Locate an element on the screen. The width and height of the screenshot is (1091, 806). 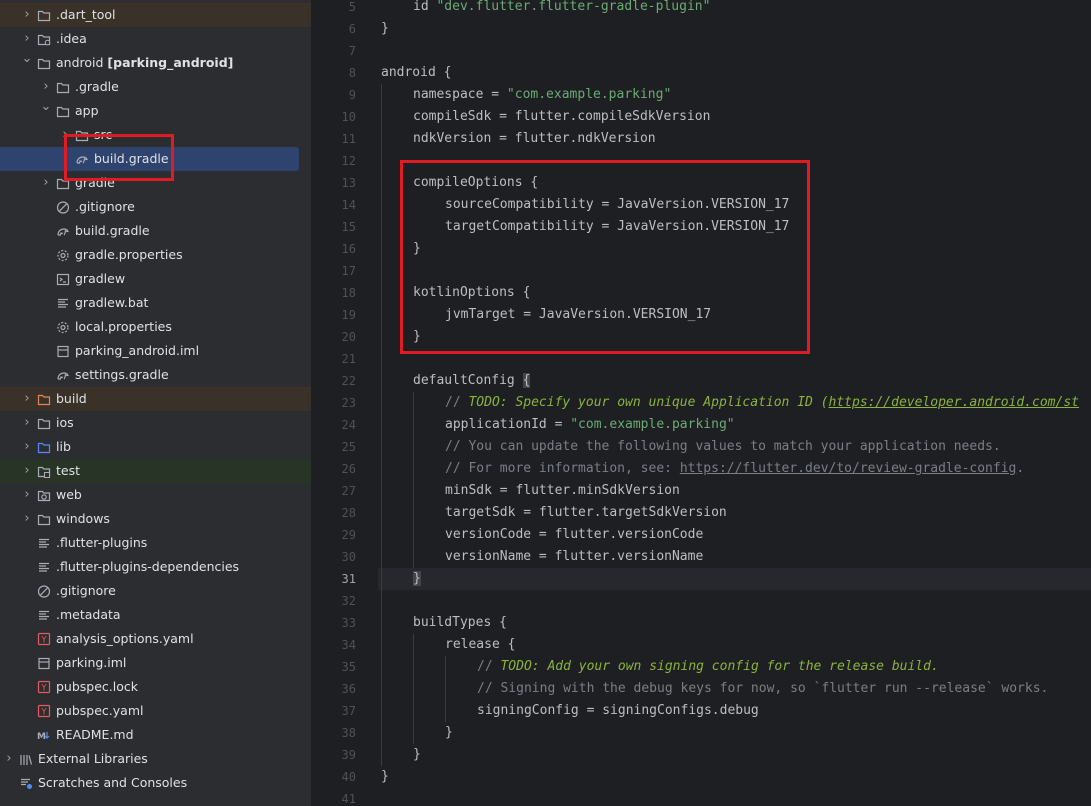
line-number: 9 is located at coordinates (352, 95).